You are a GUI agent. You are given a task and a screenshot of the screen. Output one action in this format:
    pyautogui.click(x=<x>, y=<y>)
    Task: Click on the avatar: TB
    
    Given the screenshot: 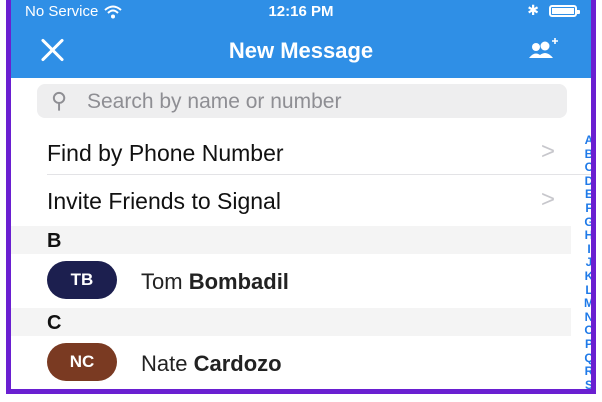 What is the action you would take?
    pyautogui.click(x=82, y=280)
    